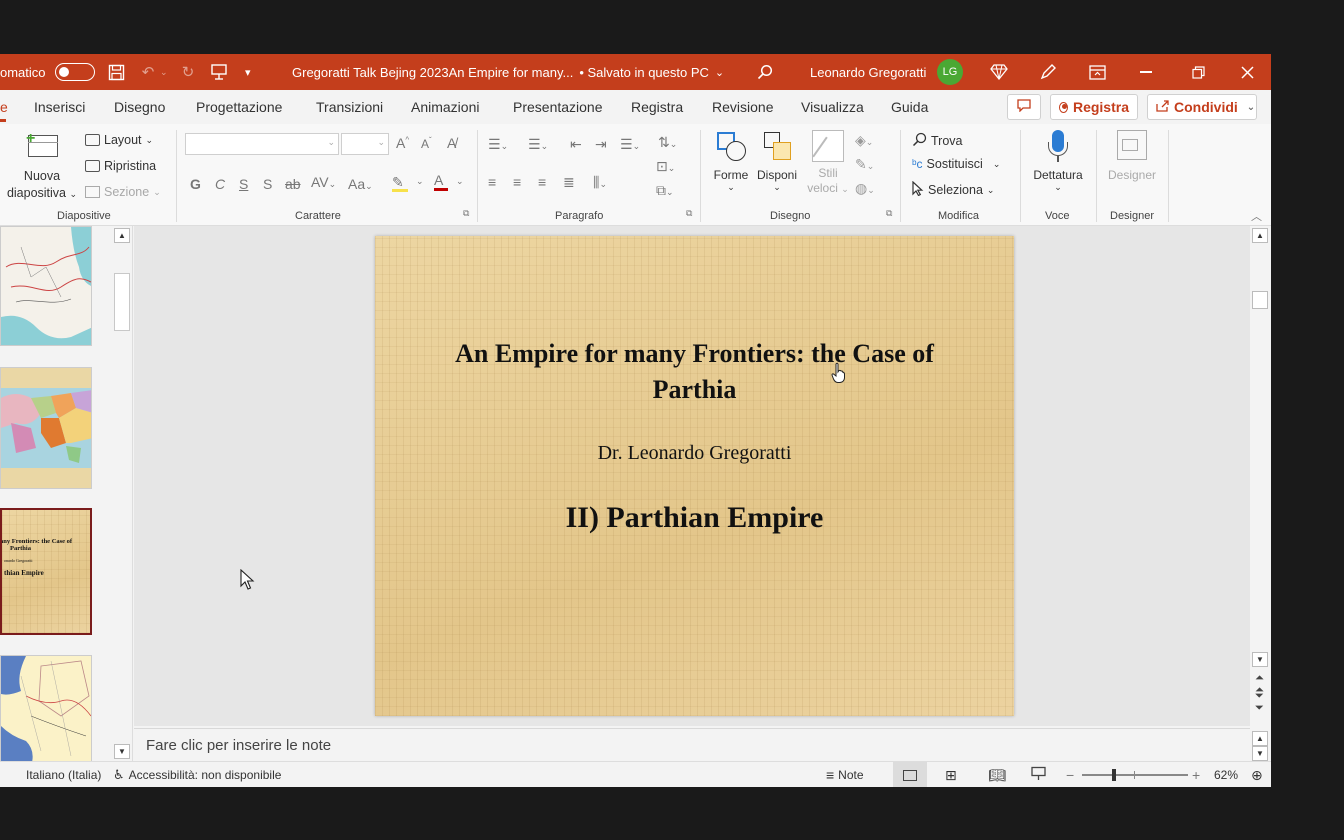 This screenshot has width=1344, height=840. Describe the element at coordinates (828, 163) in the screenshot. I see `quick-styles-button: Stili veloci ⌄` at that location.